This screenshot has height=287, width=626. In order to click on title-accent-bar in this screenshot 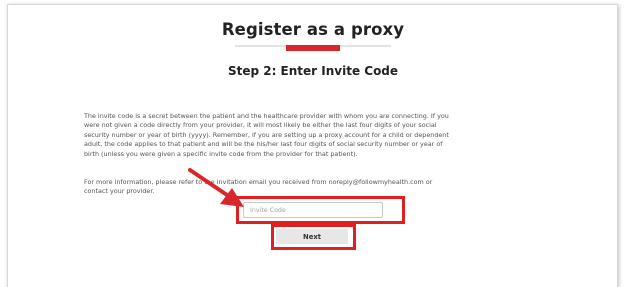, I will do `click(313, 48)`.